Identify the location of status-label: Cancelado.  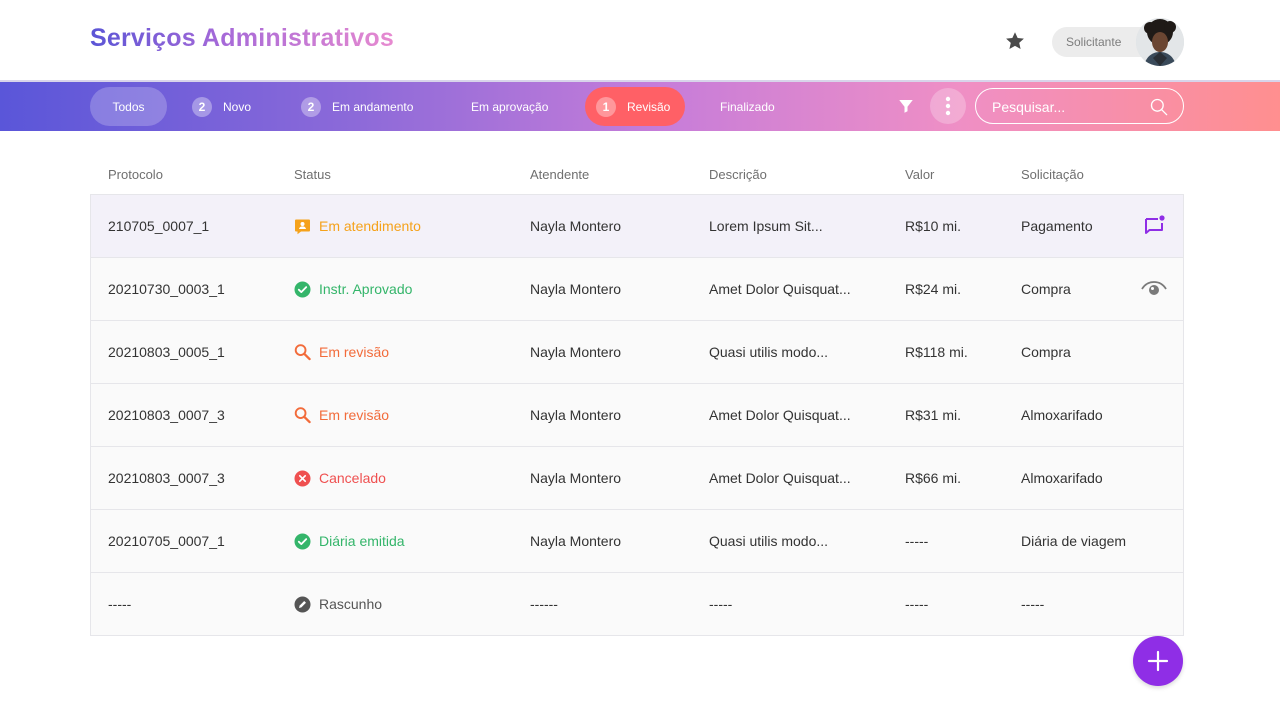
(352, 478).